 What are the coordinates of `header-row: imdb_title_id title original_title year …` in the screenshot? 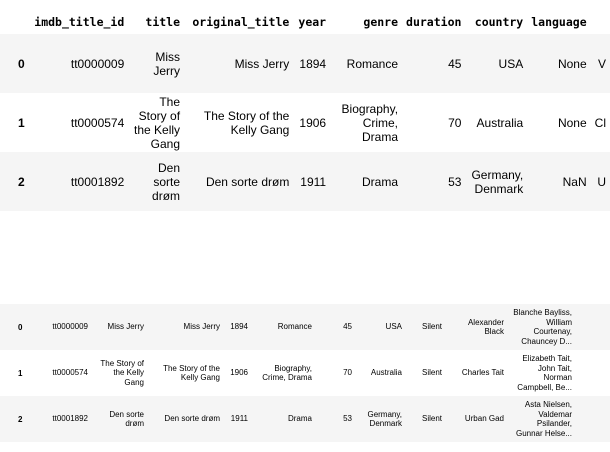 It's located at (305, 22).